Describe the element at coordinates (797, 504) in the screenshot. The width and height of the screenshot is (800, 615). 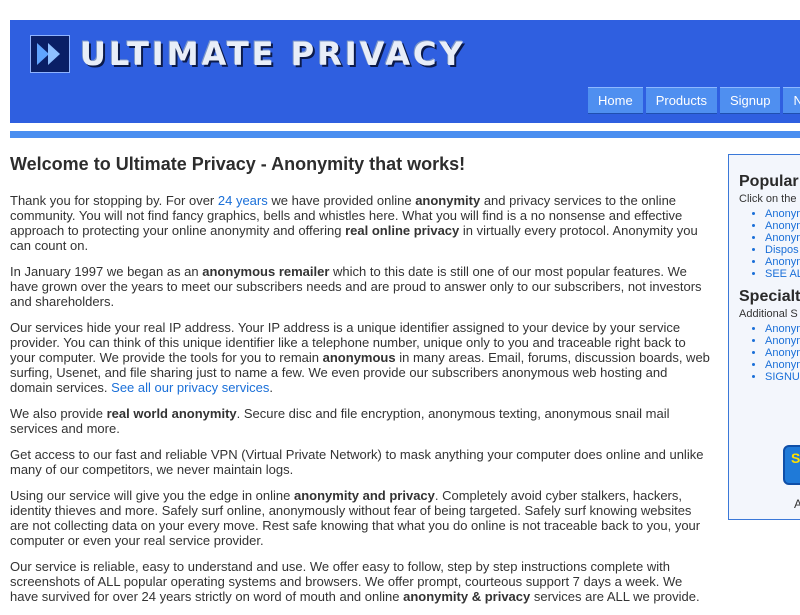
I see `sidebar-footer-text: A` at that location.